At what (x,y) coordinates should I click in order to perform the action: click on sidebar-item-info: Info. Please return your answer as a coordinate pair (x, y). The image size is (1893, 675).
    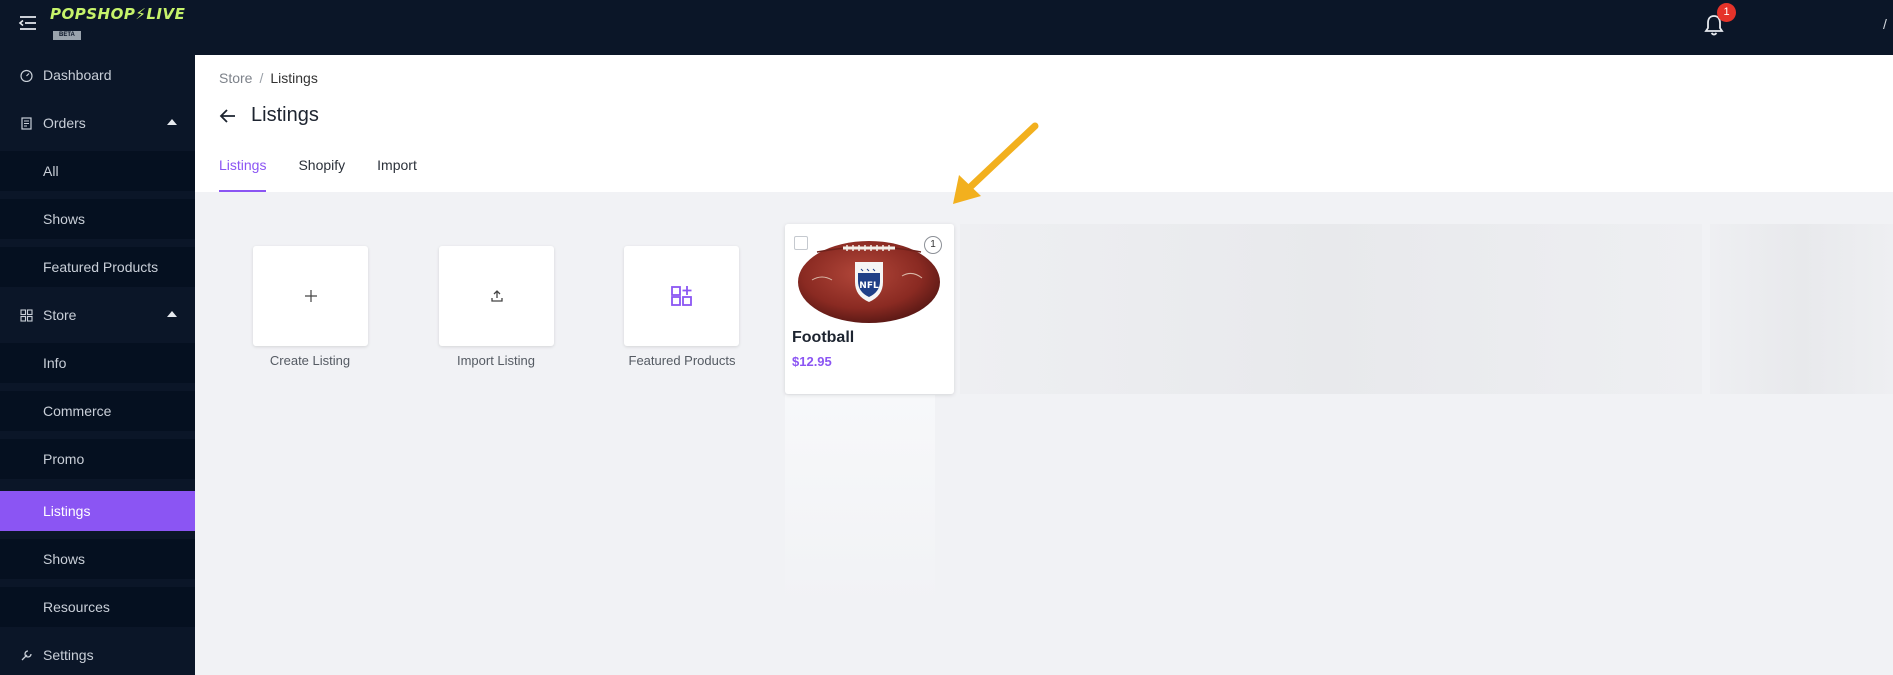
    Looking at the image, I should click on (97, 363).